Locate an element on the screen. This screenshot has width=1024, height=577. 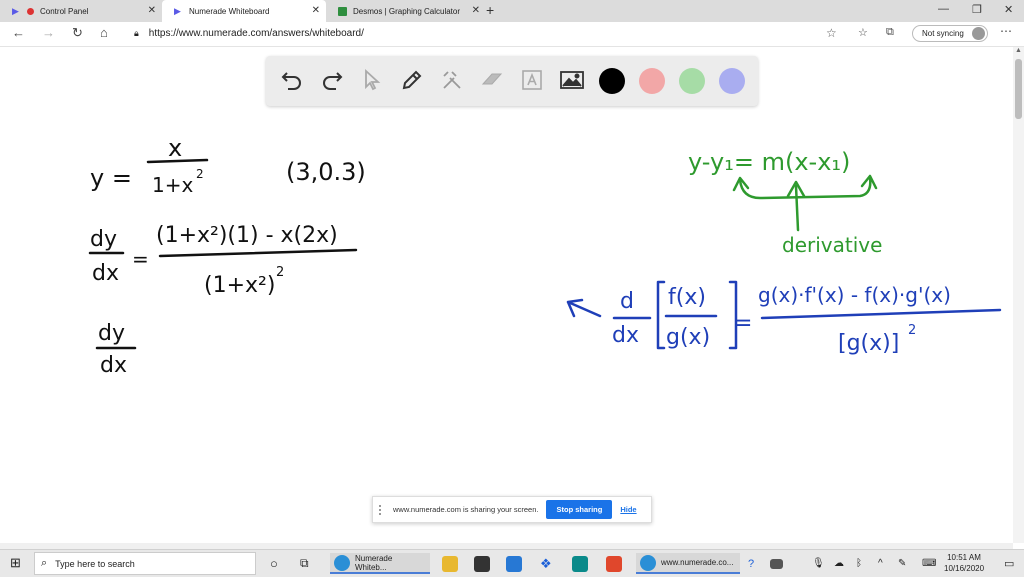
notifications-icon: ▭ is located at coordinates (1009, 563).